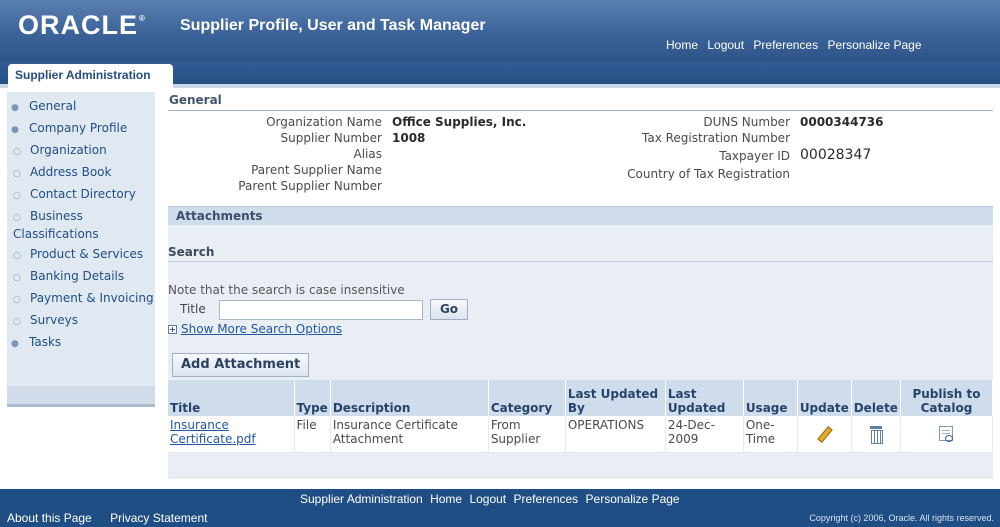  What do you see at coordinates (580, 465) in the screenshot?
I see `table-footer` at bounding box center [580, 465].